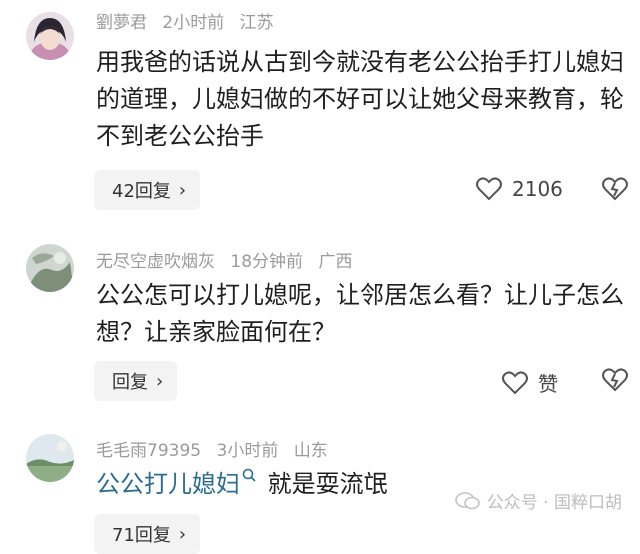  I want to click on search-icon, so click(249, 475).